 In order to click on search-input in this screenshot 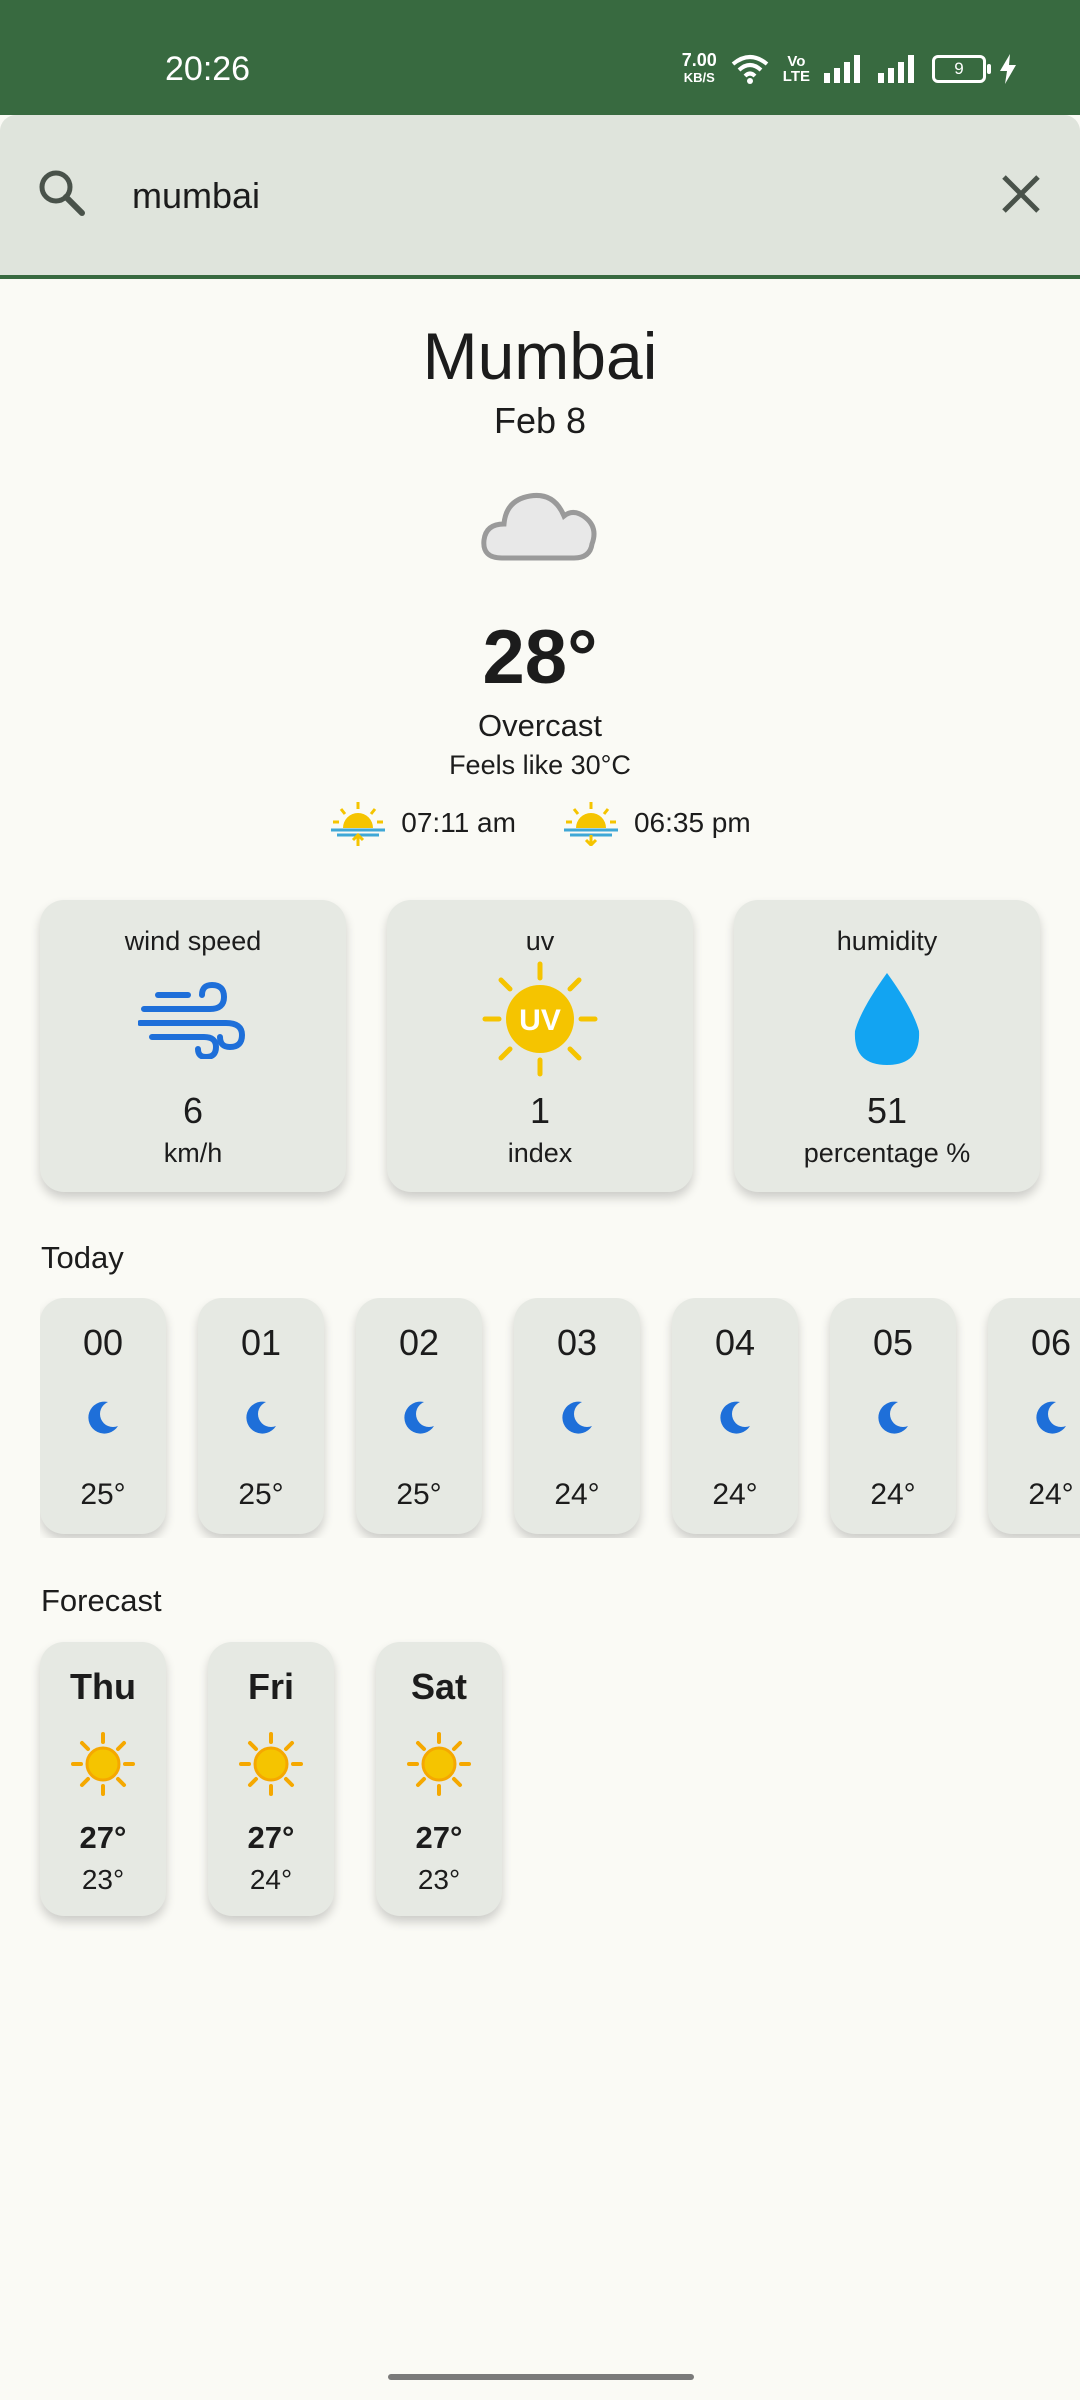, I will do `click(542, 196)`.